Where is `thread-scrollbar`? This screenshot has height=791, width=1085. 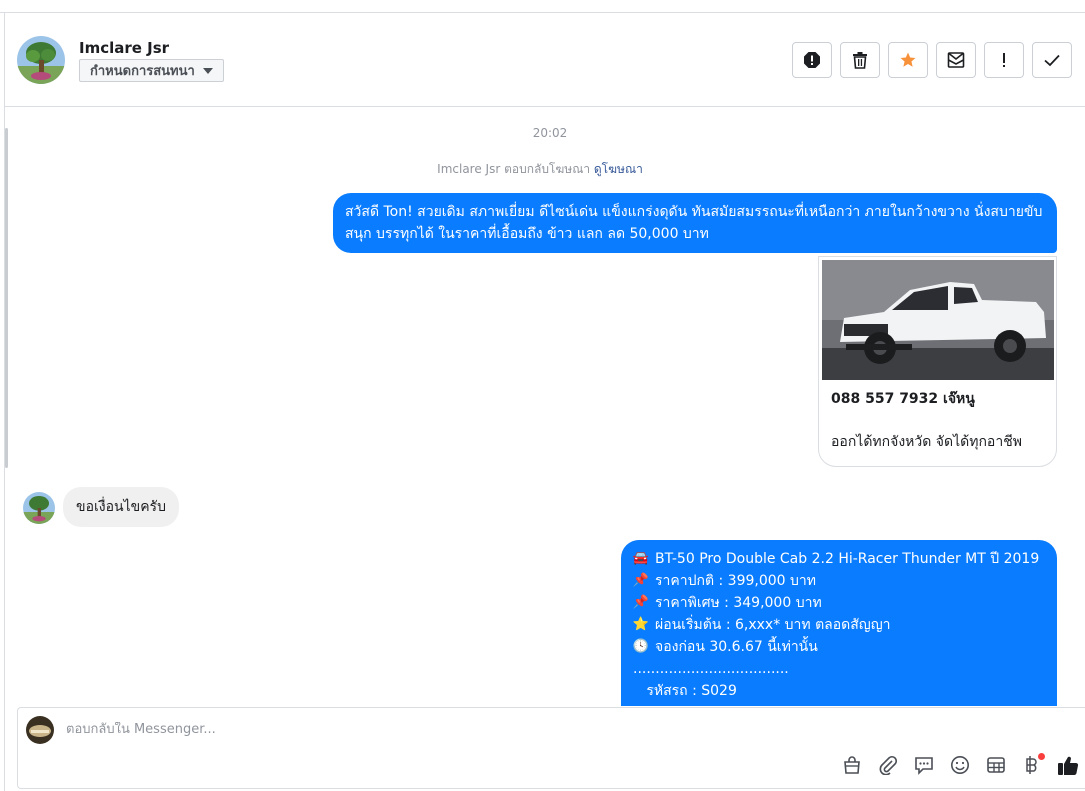 thread-scrollbar is located at coordinates (6, 298).